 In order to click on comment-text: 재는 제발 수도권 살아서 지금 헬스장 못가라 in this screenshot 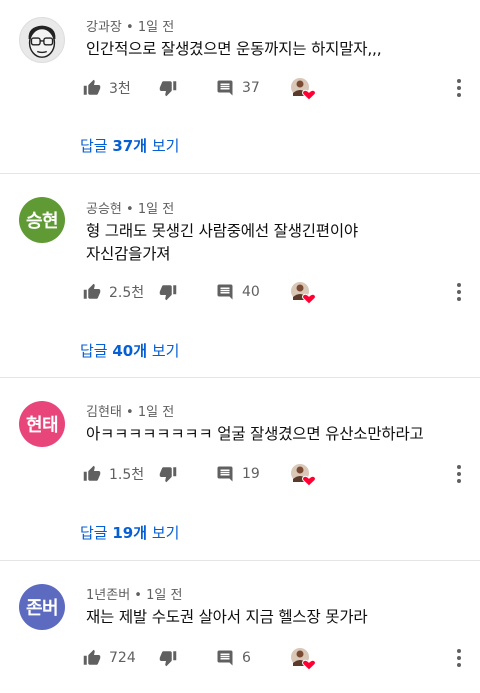, I will do `click(276, 617)`.